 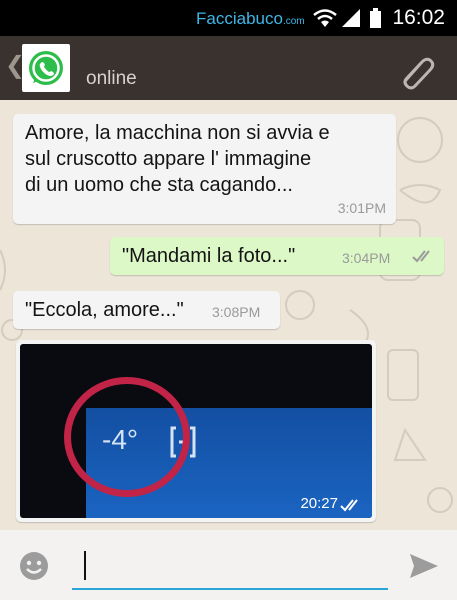 What do you see at coordinates (104, 310) in the screenshot?
I see `message-text: "Eccola, amore..."` at bounding box center [104, 310].